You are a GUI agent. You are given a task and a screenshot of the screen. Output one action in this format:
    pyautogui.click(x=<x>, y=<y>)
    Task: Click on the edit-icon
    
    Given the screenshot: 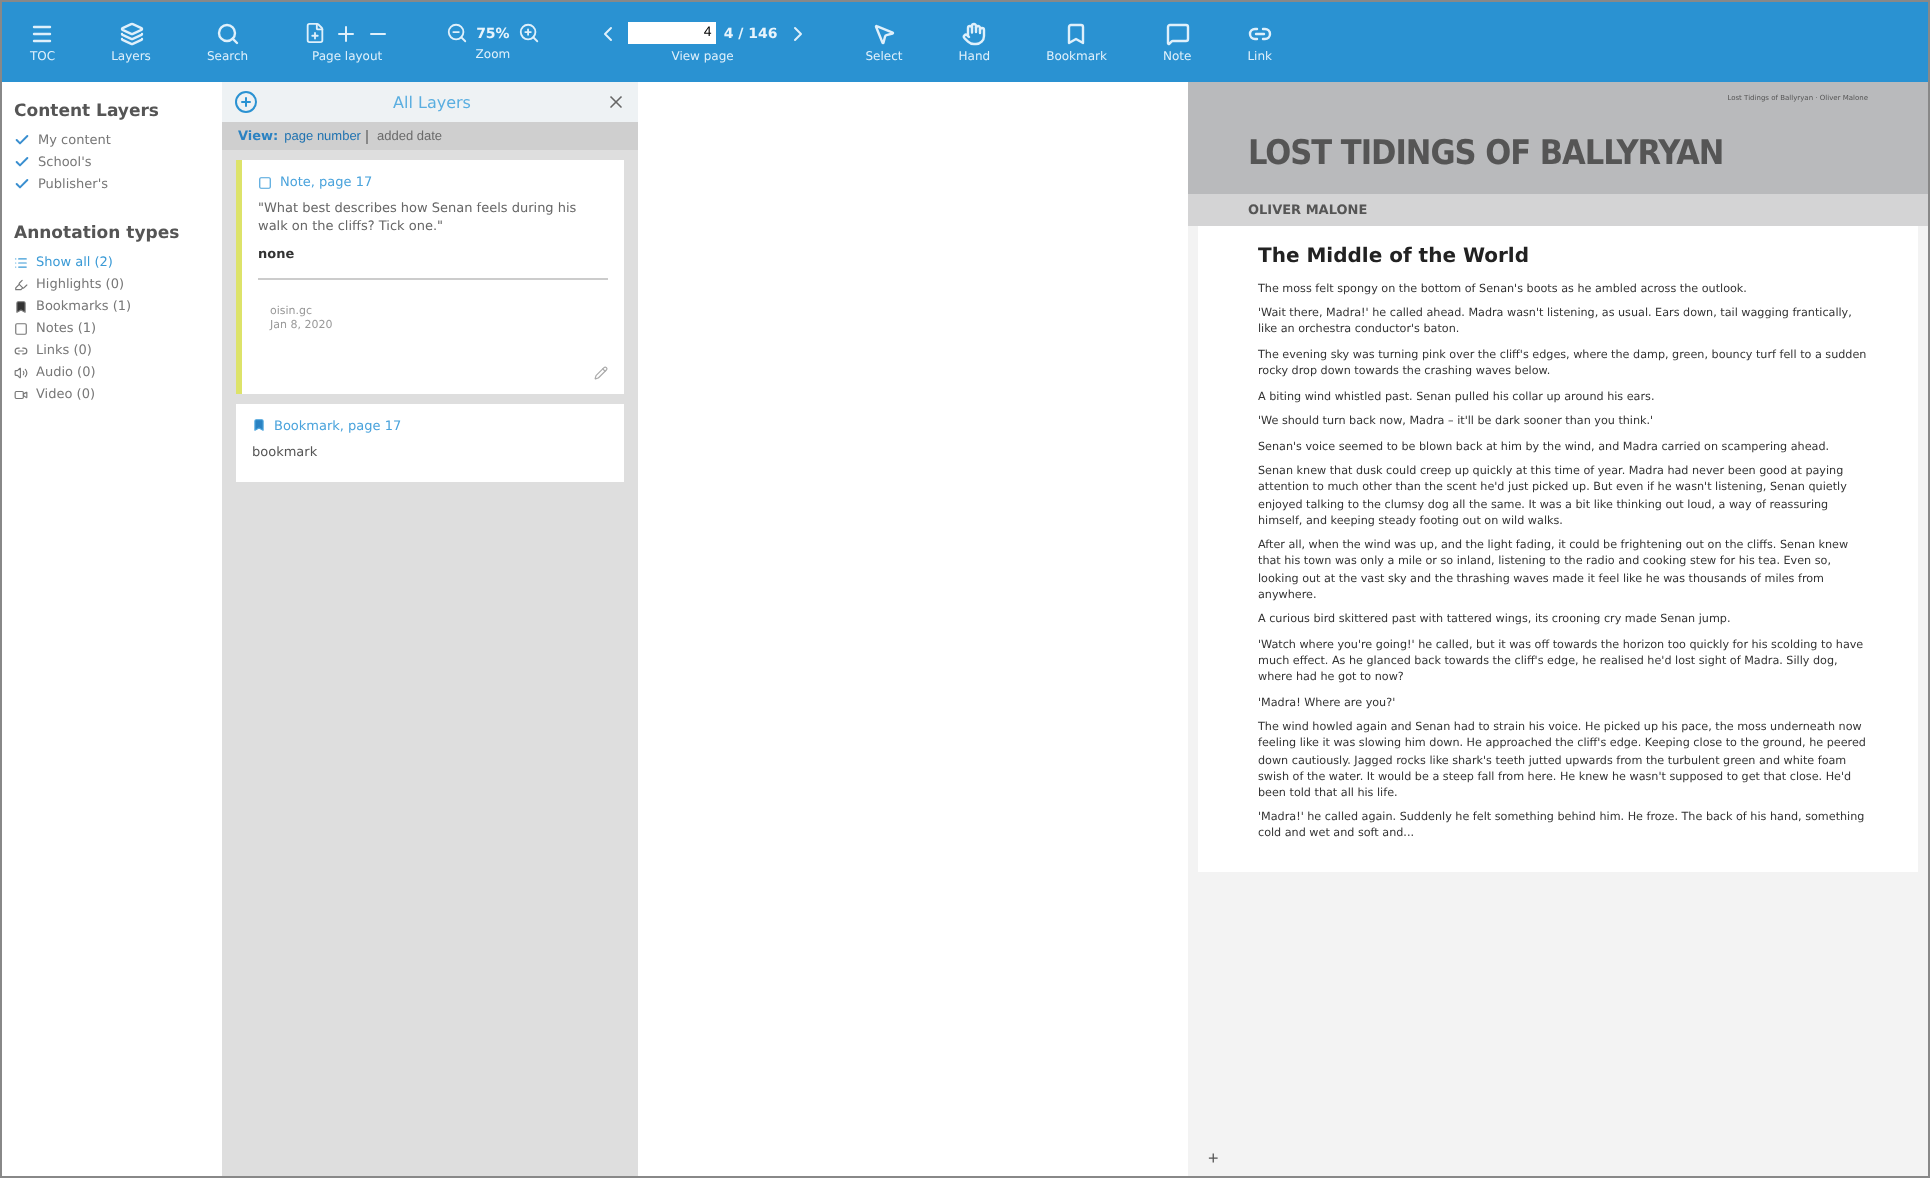 What is the action you would take?
    pyautogui.click(x=601, y=372)
    